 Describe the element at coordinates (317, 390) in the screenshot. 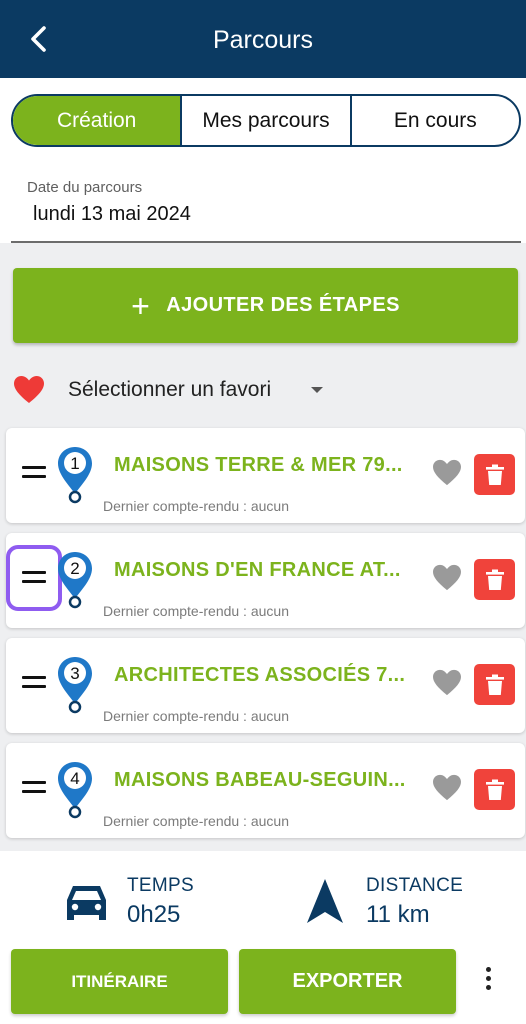

I see `dropdown-caret-icon` at that location.